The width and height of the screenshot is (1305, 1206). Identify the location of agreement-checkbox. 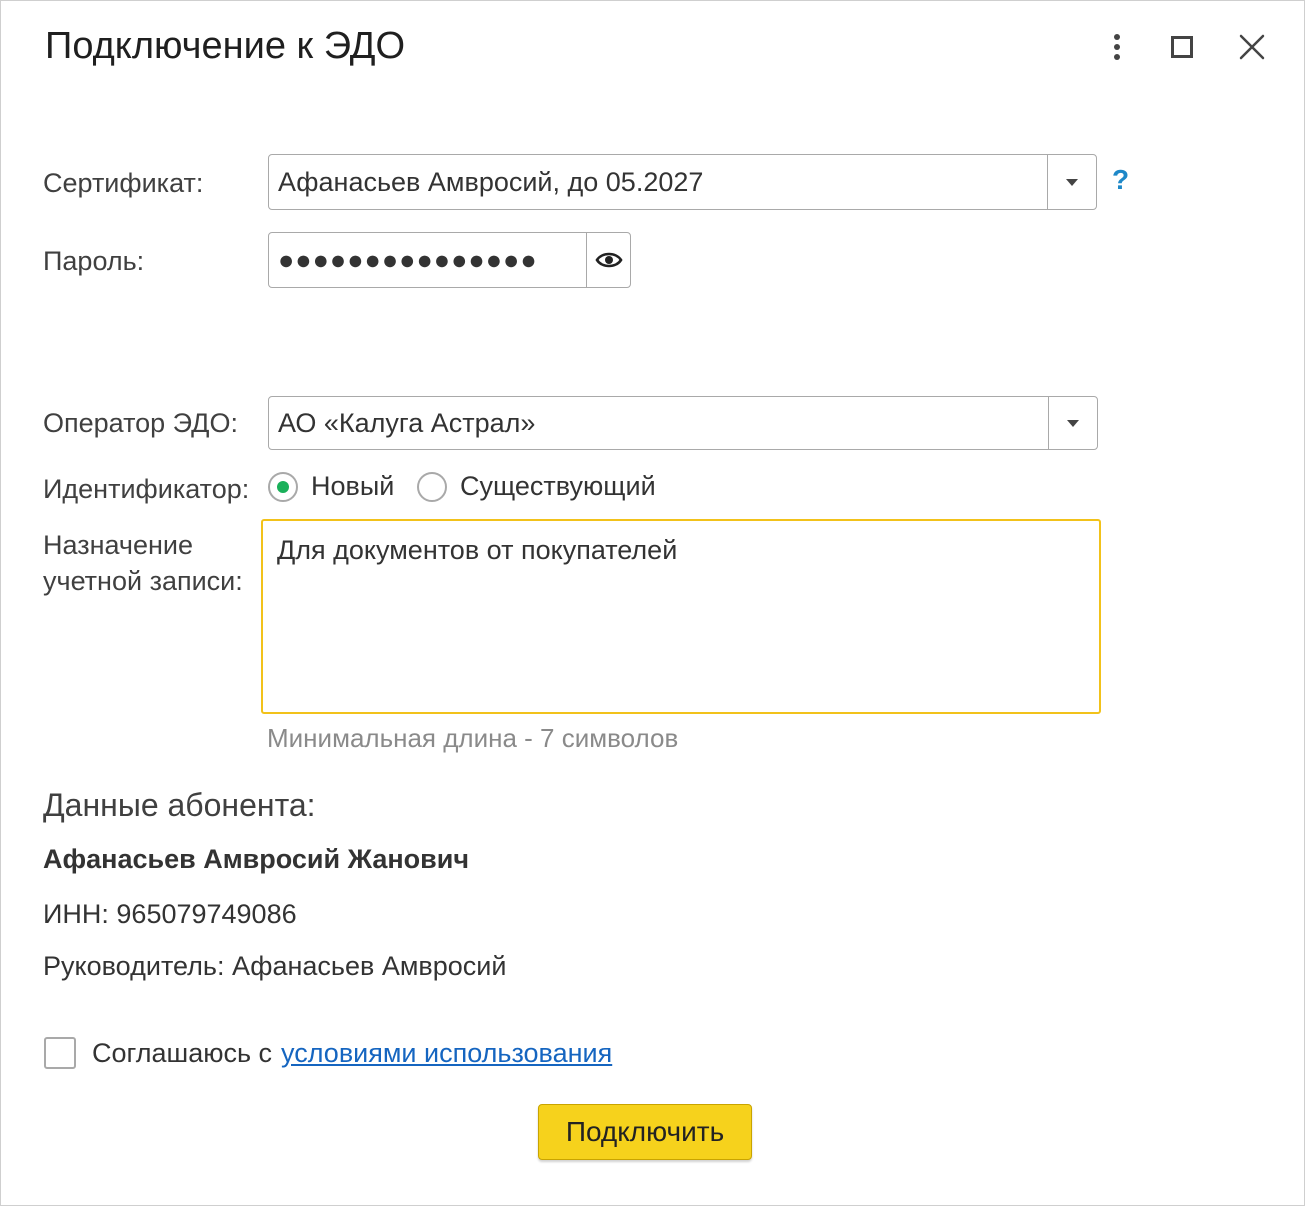
(60, 1053).